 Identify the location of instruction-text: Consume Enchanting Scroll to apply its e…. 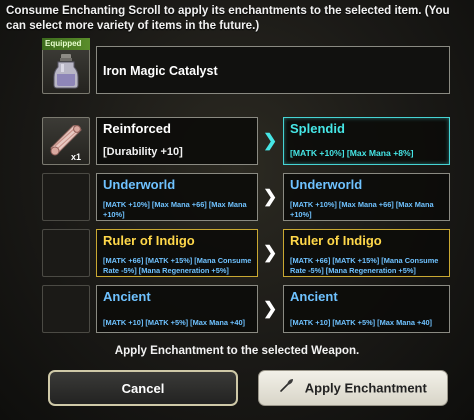
(228, 18).